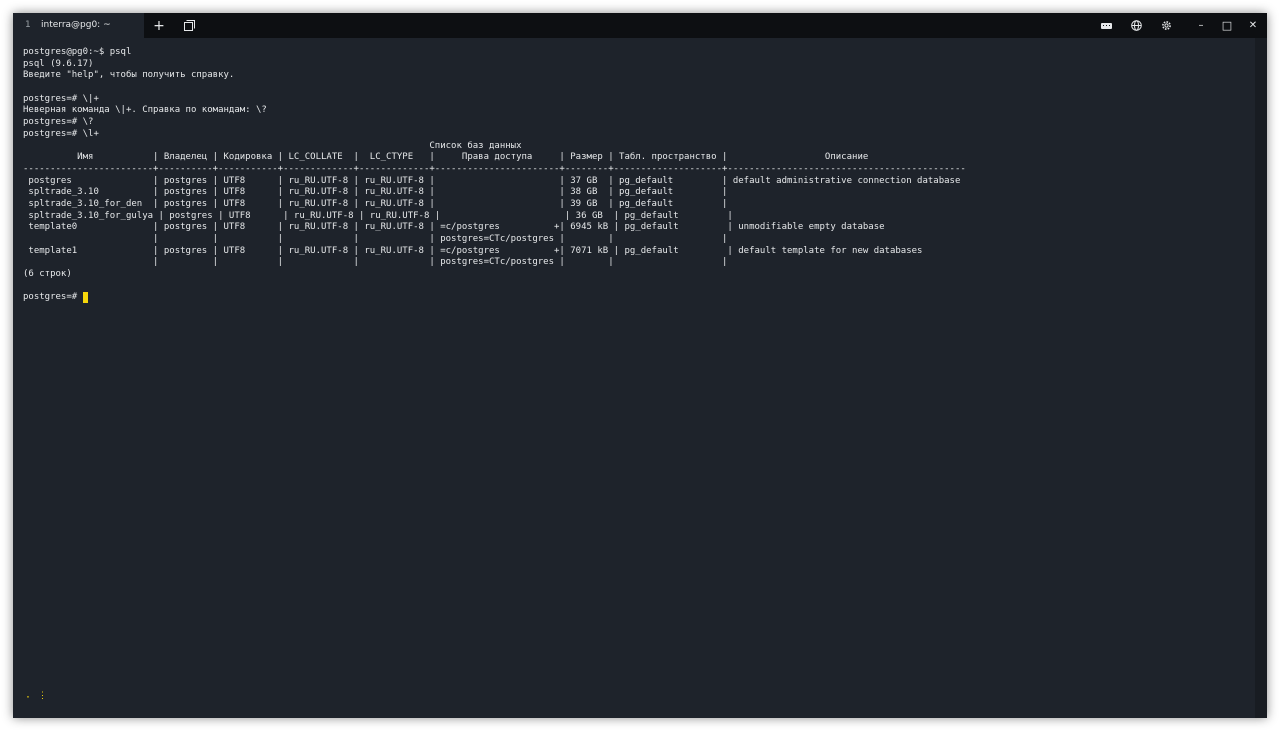 This screenshot has height=731, width=1280. Describe the element at coordinates (640, 25) in the screenshot. I see `title-bar: 1 interra@pg0: ~ + – □ ✕` at that location.